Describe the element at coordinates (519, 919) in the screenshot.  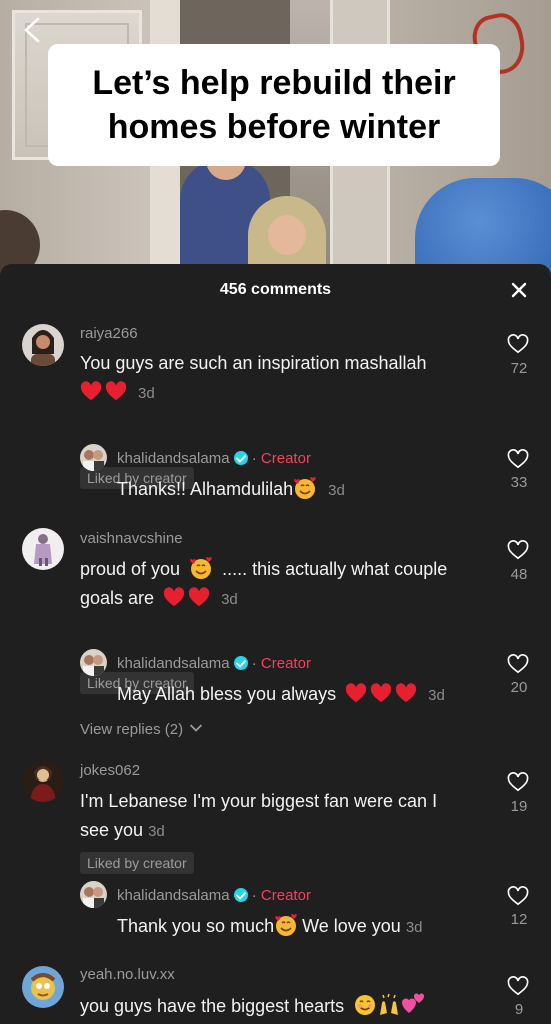
I see `like-count: 12` at that location.